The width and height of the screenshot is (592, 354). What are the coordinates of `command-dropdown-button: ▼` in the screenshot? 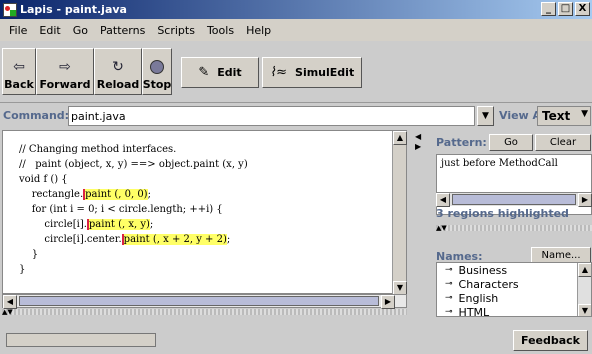 It's located at (485, 116).